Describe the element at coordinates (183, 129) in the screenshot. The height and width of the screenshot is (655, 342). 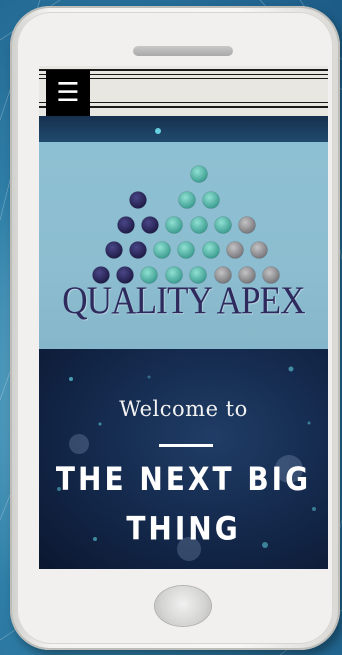
I see `header-strip` at that location.